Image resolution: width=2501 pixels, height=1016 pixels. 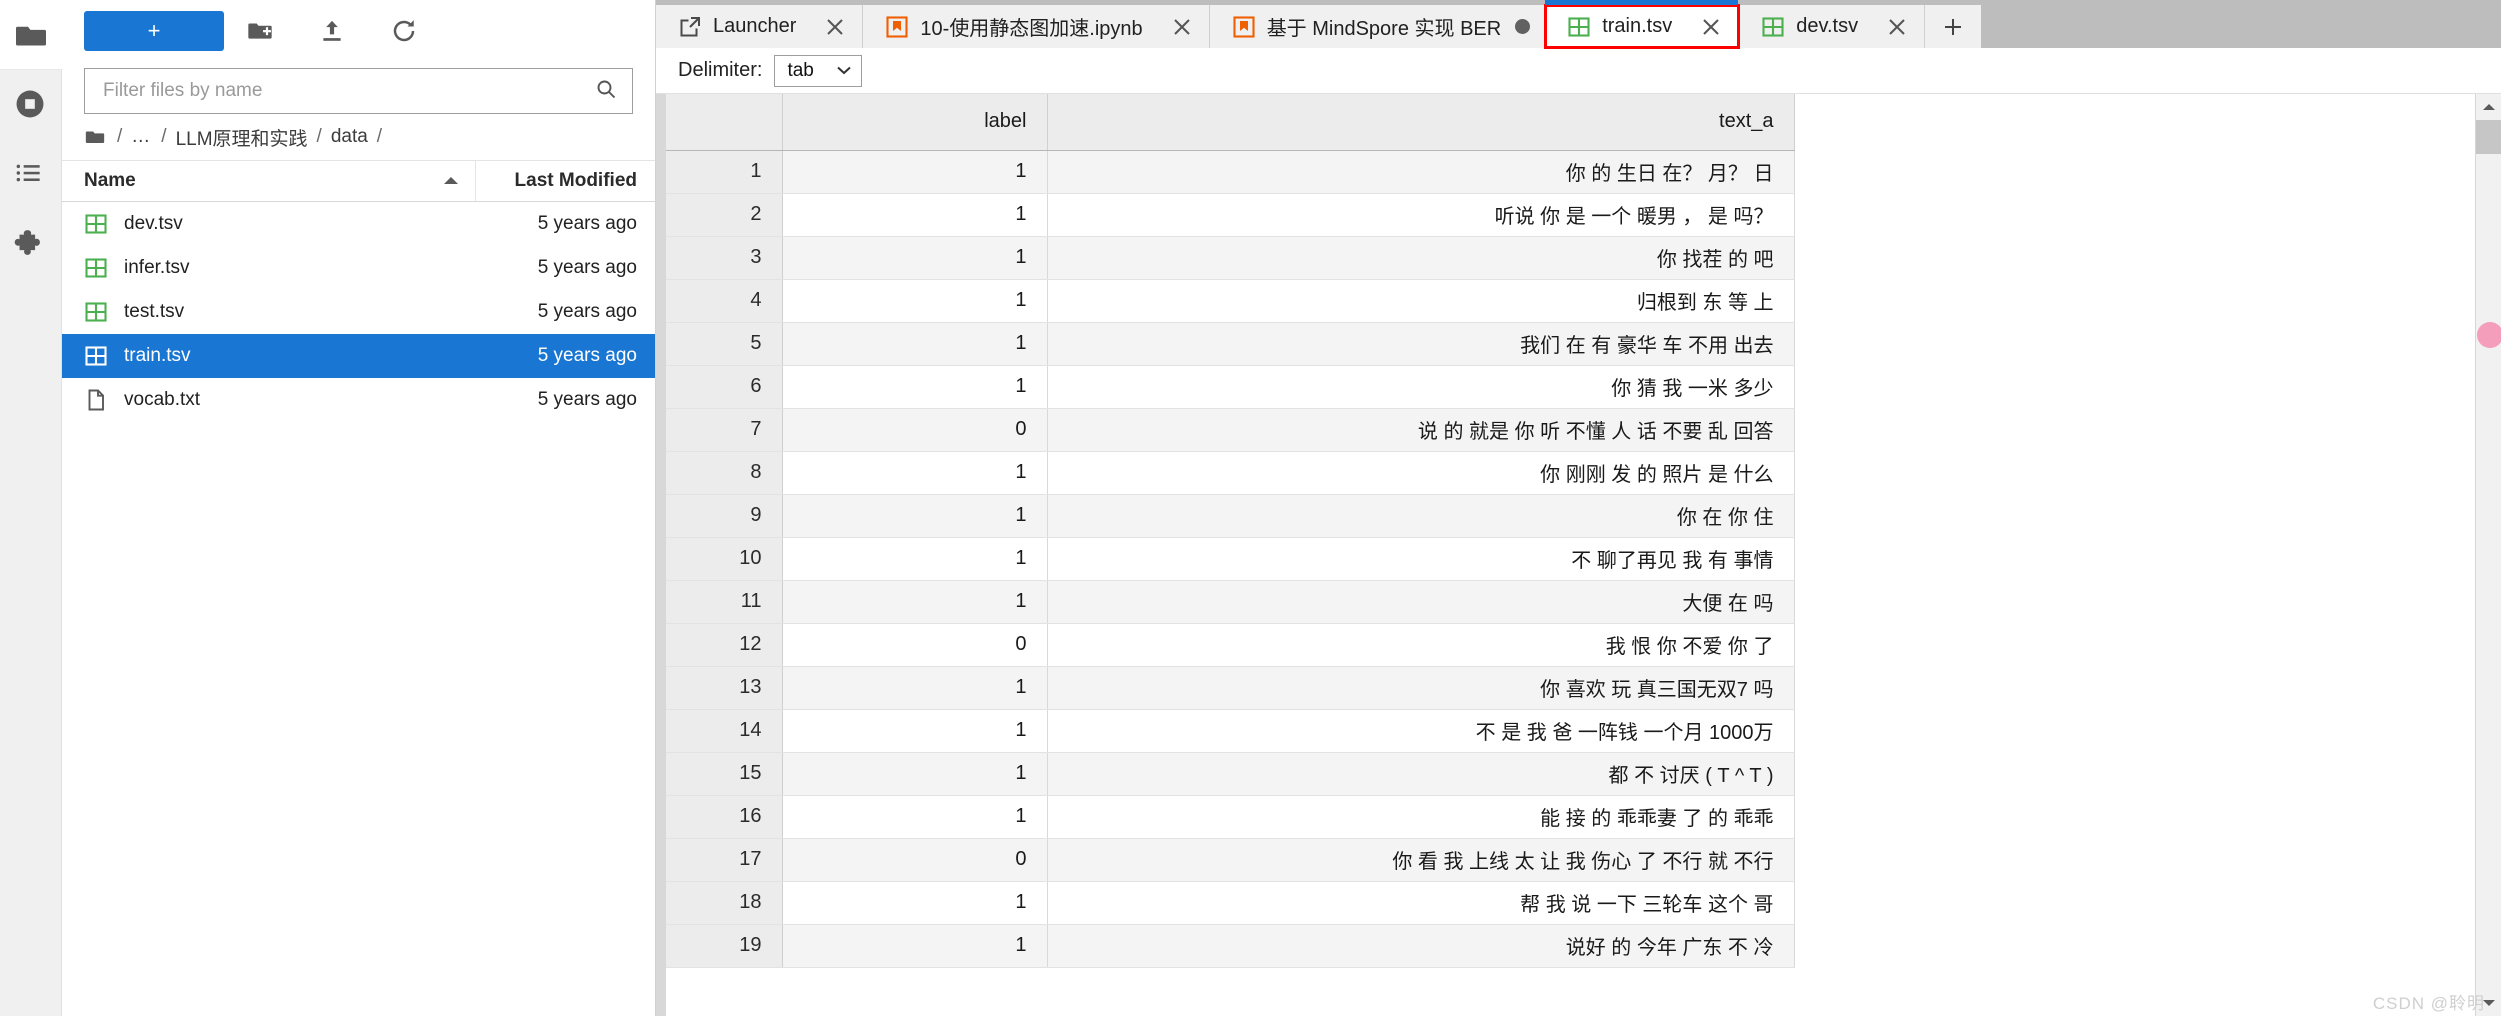 I want to click on new-folder-button, so click(x=260, y=31).